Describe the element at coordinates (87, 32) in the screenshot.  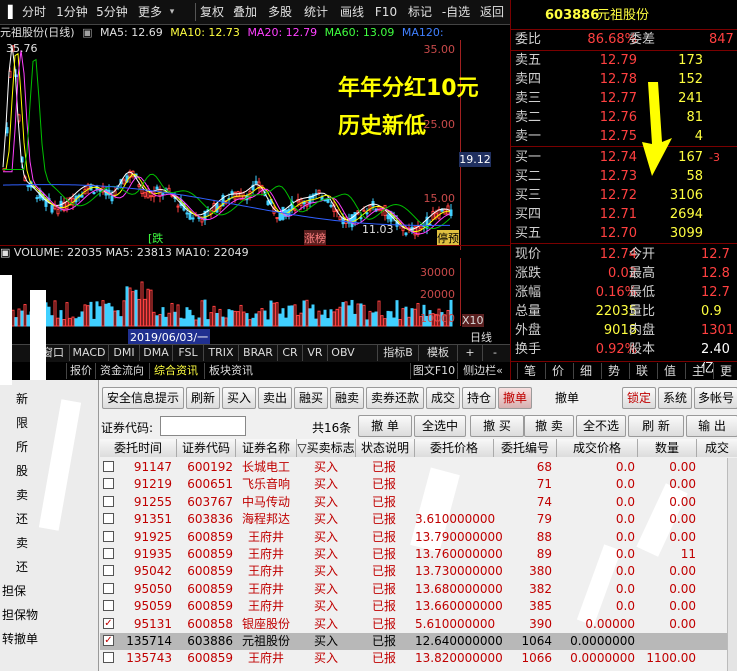
I see `settings-icon: ▣` at that location.